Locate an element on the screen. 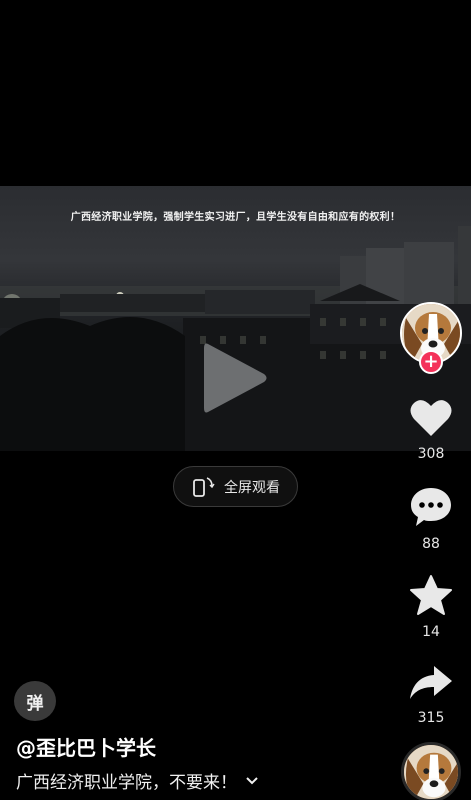 This screenshot has height=800, width=471. danmu-toggle-button: 弹 is located at coordinates (35, 701).